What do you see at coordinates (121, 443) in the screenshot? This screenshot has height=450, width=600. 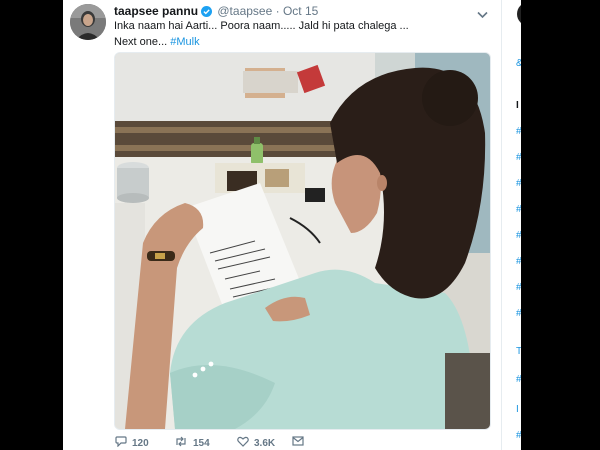 I see `reply-icon` at bounding box center [121, 443].